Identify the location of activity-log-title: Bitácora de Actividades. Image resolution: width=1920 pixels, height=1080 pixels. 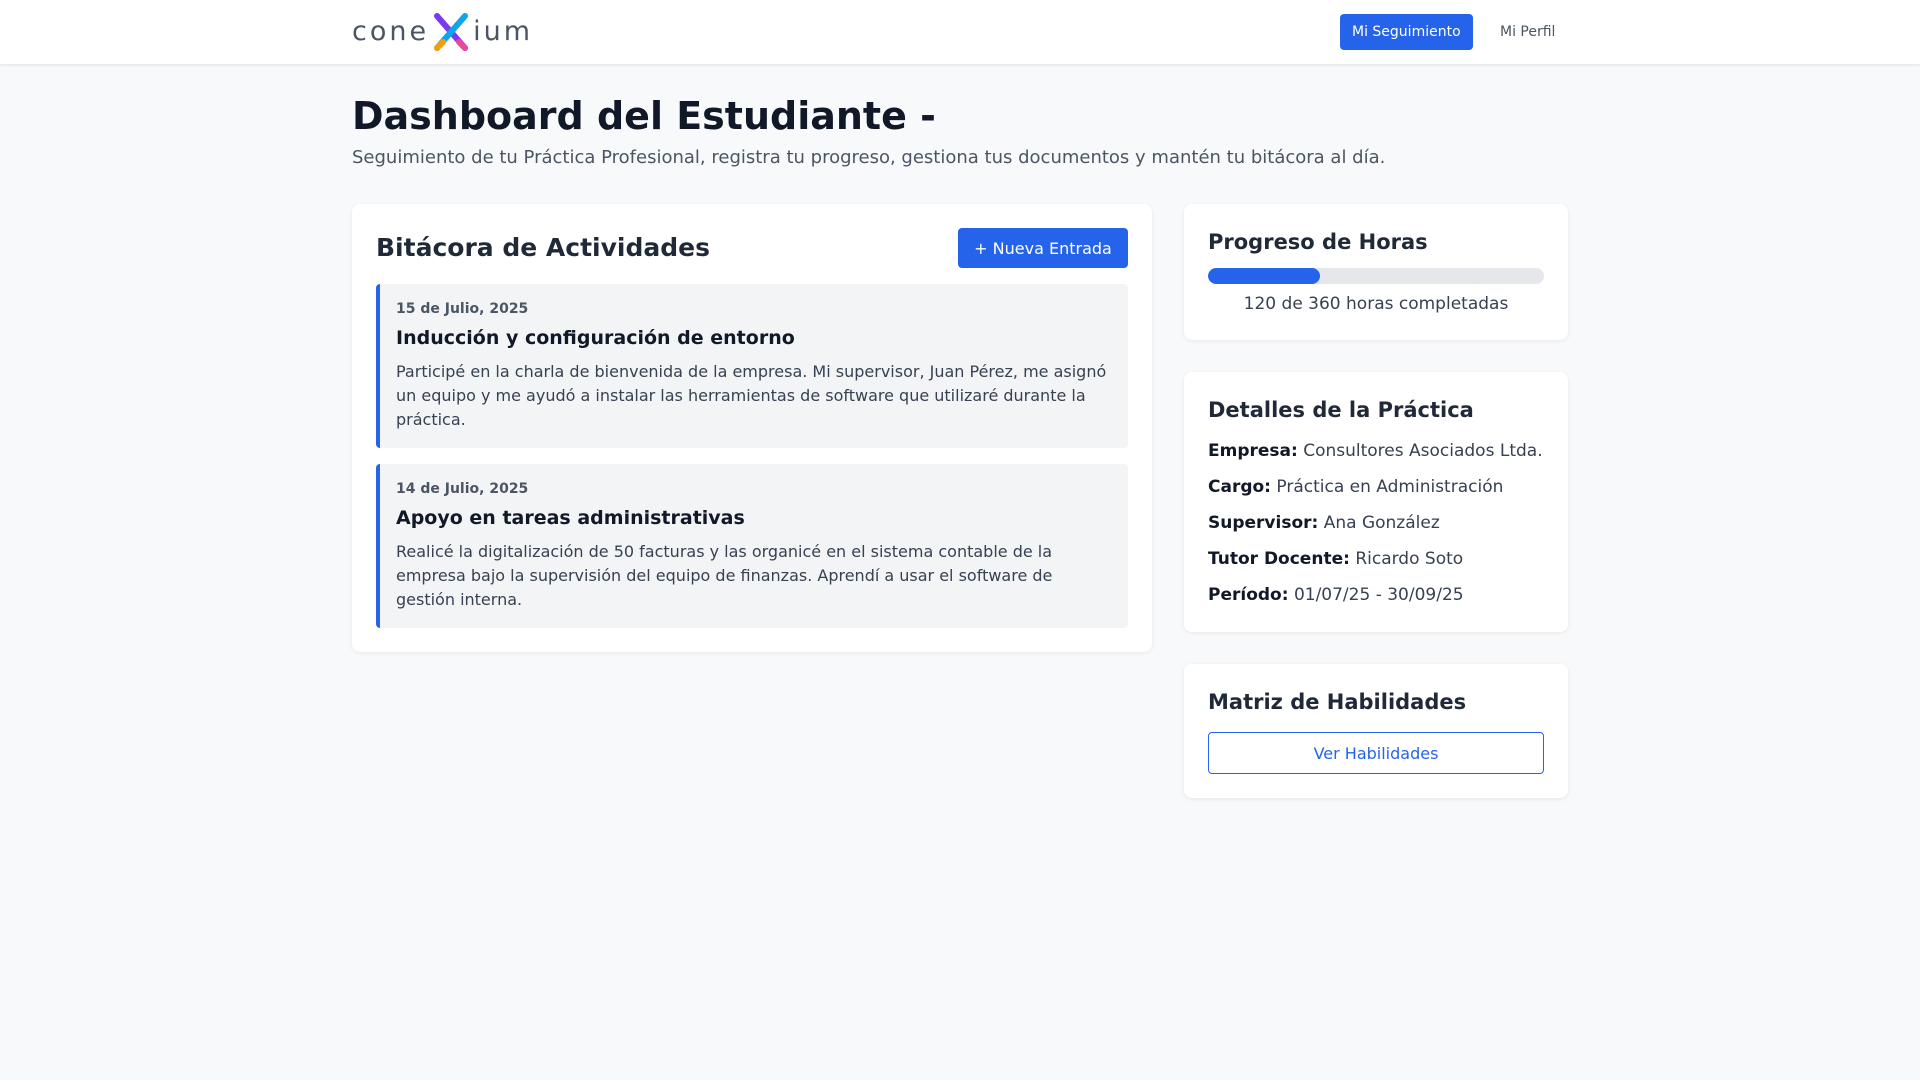
(543, 247).